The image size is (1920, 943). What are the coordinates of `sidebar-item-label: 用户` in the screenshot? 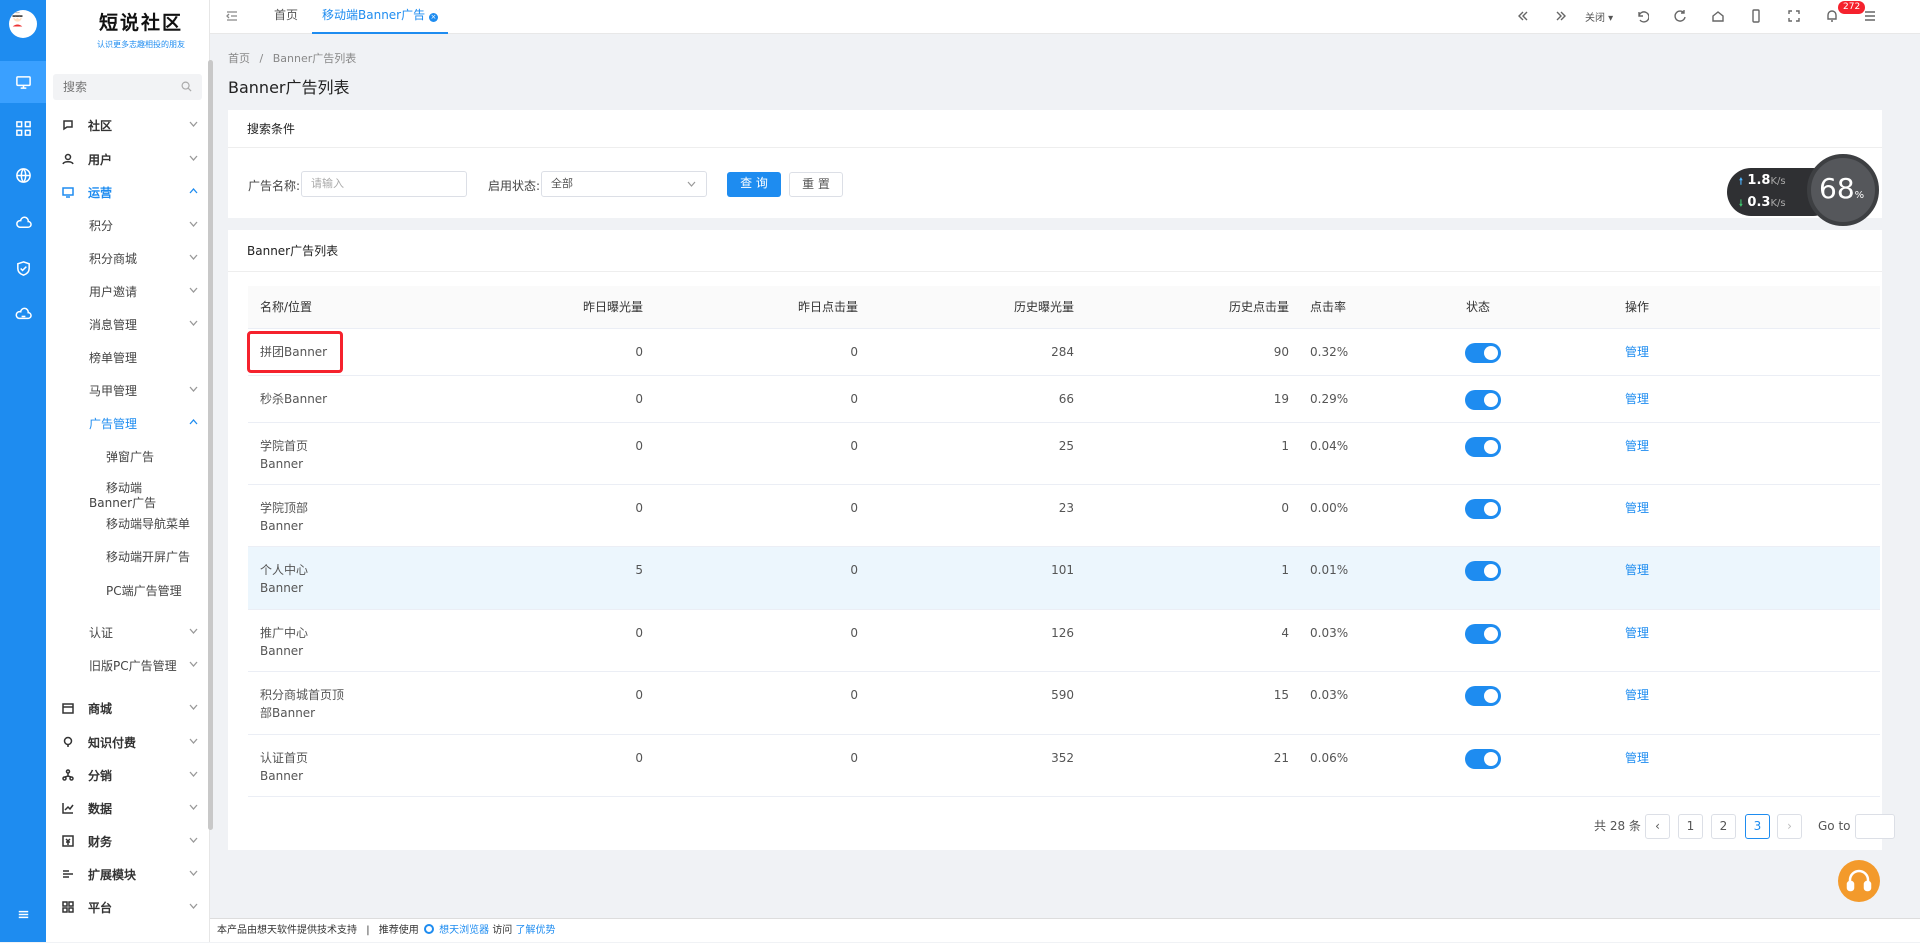 It's located at (100, 159).